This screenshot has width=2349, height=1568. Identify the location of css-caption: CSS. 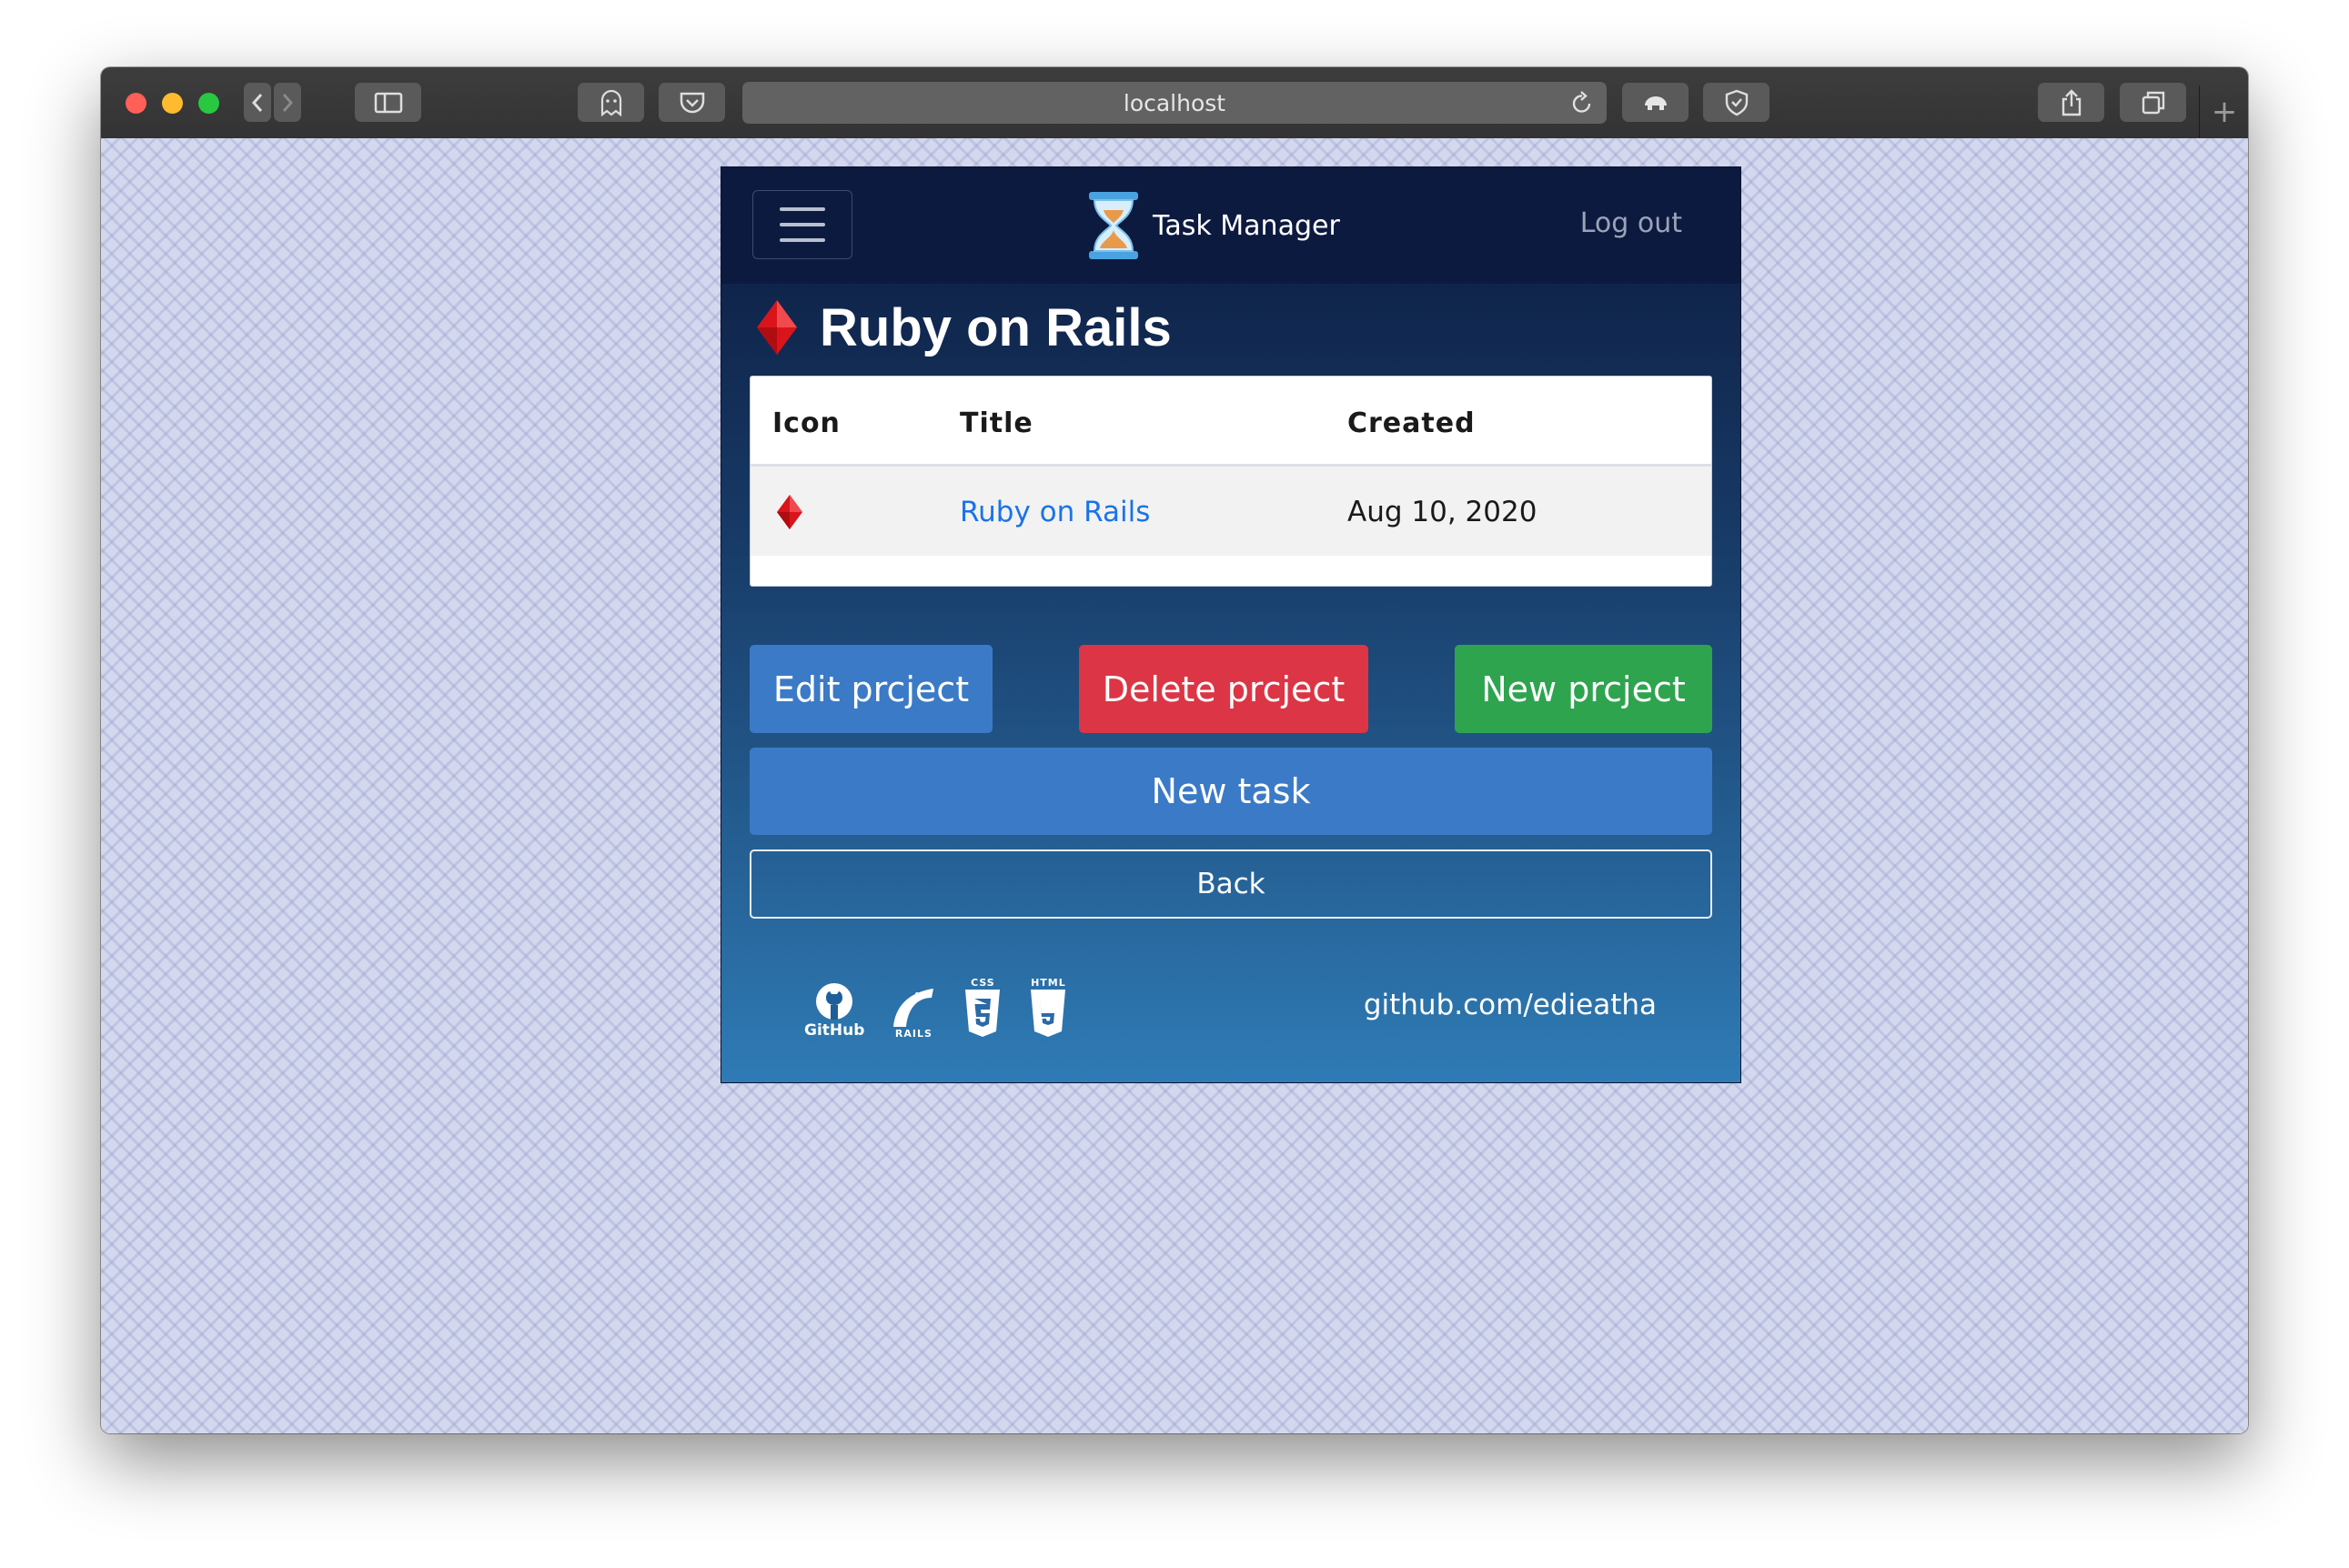
(983, 983).